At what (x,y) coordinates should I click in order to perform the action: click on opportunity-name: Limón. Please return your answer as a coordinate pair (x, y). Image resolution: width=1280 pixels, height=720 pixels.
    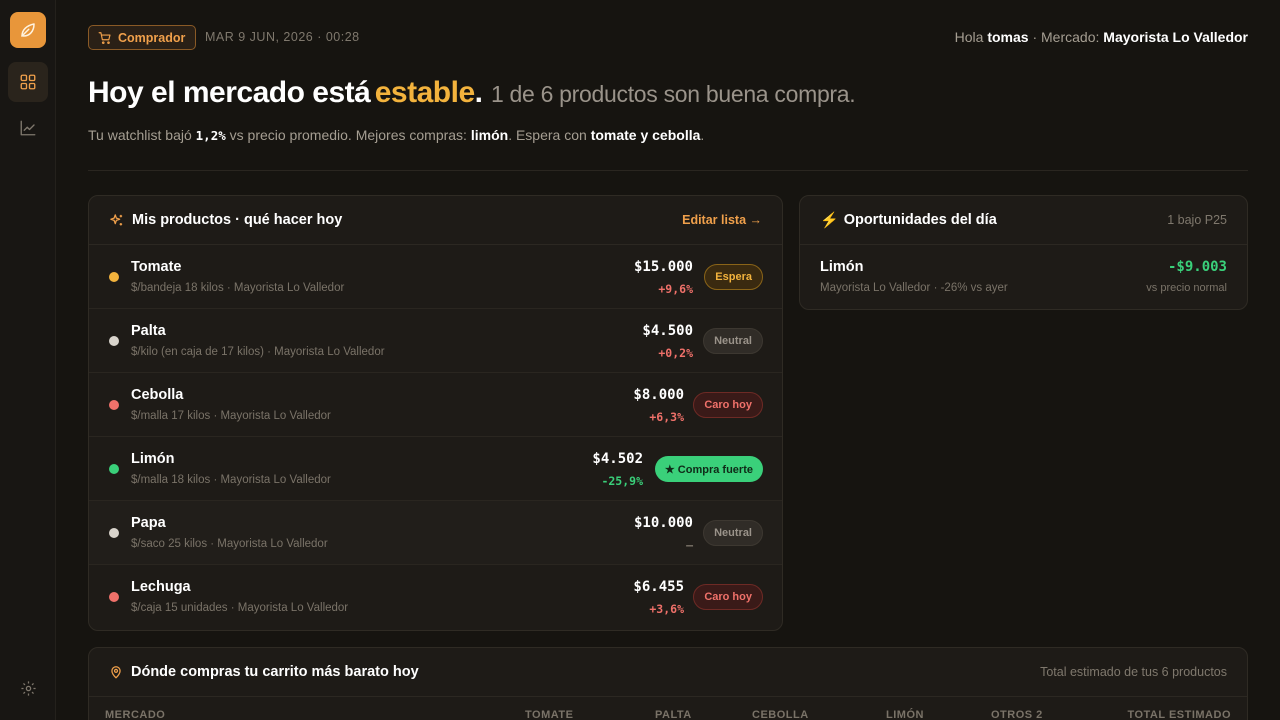
    Looking at the image, I should click on (842, 267).